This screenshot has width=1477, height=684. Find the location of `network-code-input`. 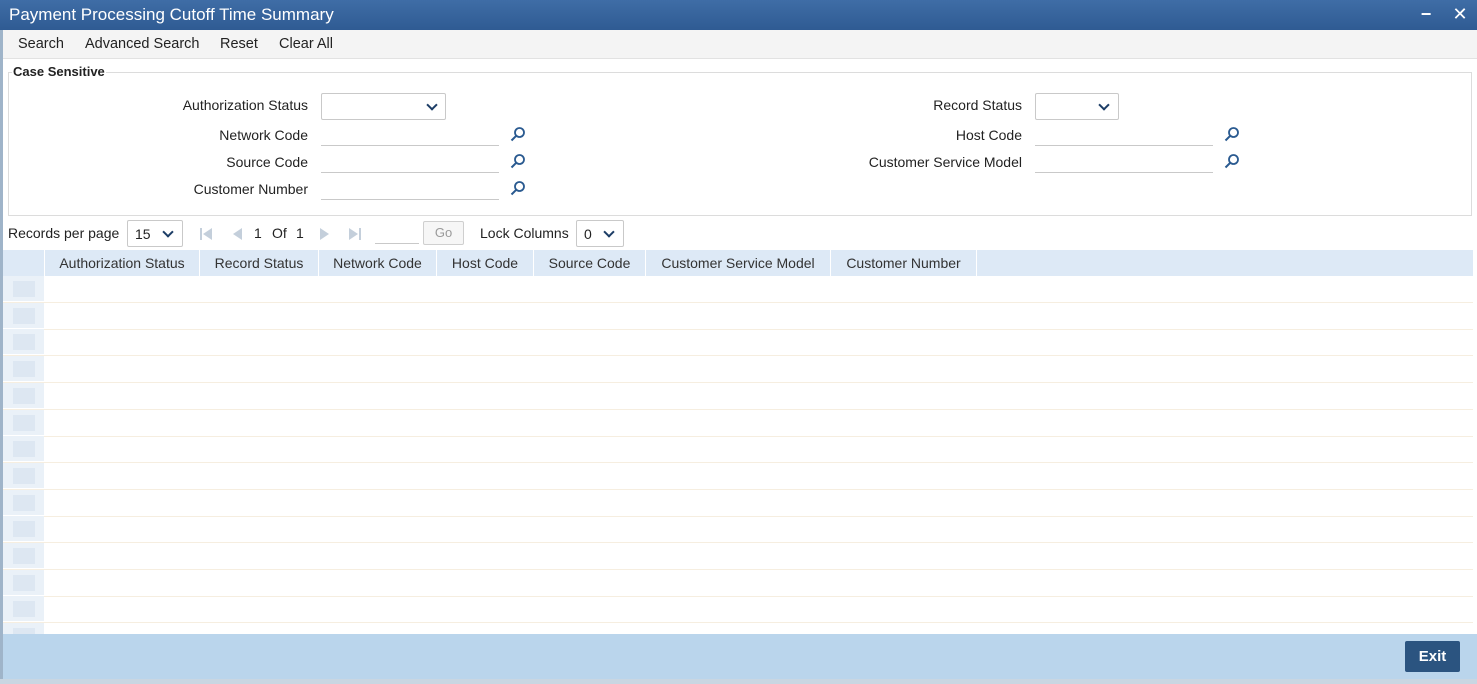

network-code-input is located at coordinates (410, 134).